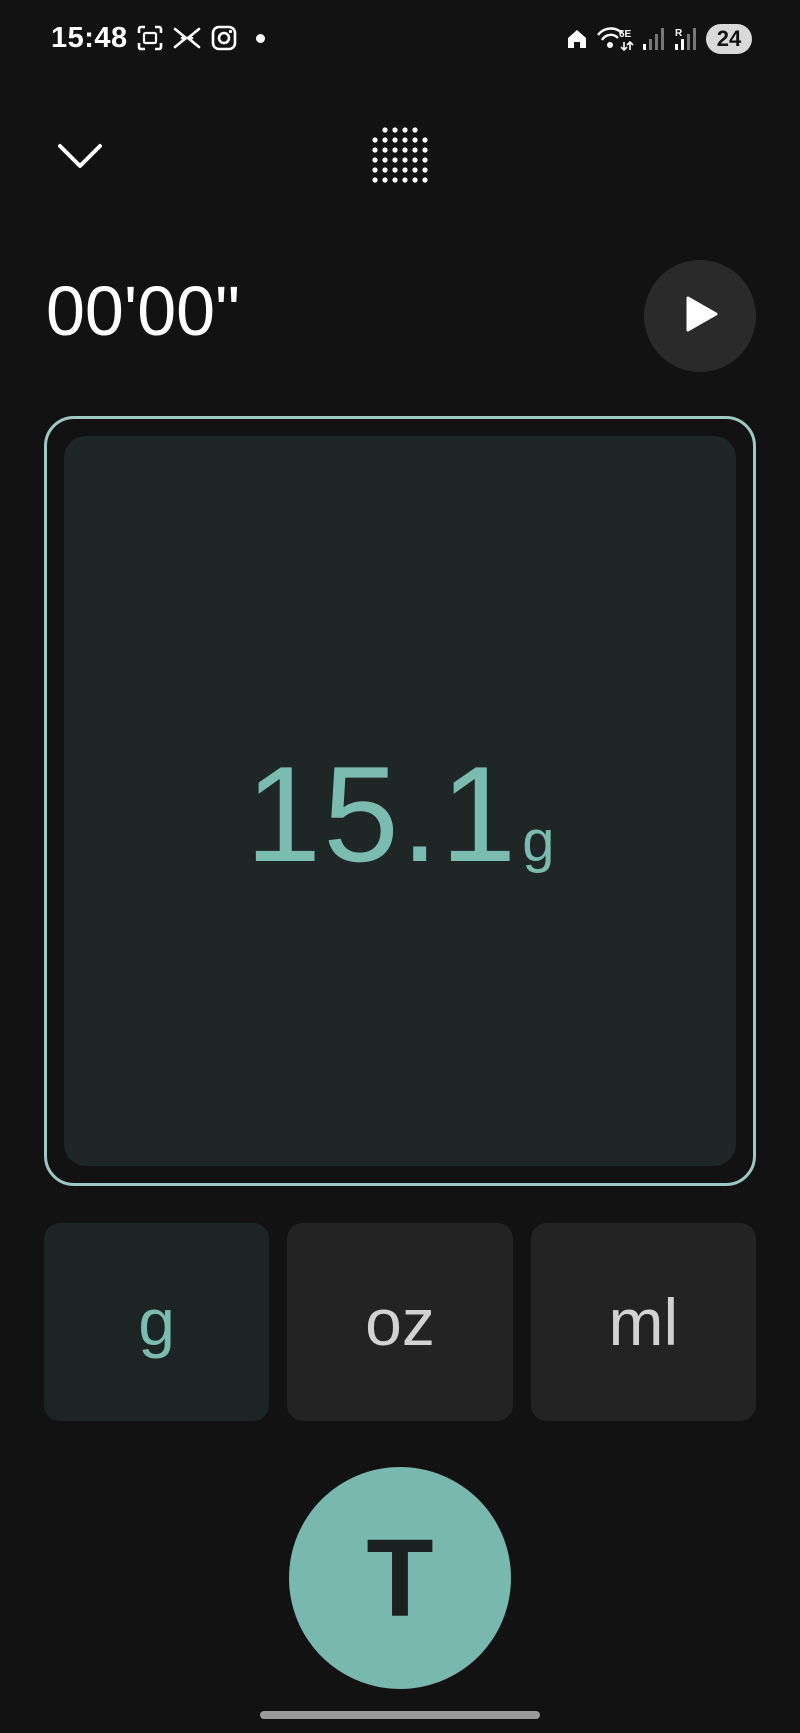 The image size is (800, 1733). What do you see at coordinates (729, 39) in the screenshot?
I see `battery-indicator: 24` at bounding box center [729, 39].